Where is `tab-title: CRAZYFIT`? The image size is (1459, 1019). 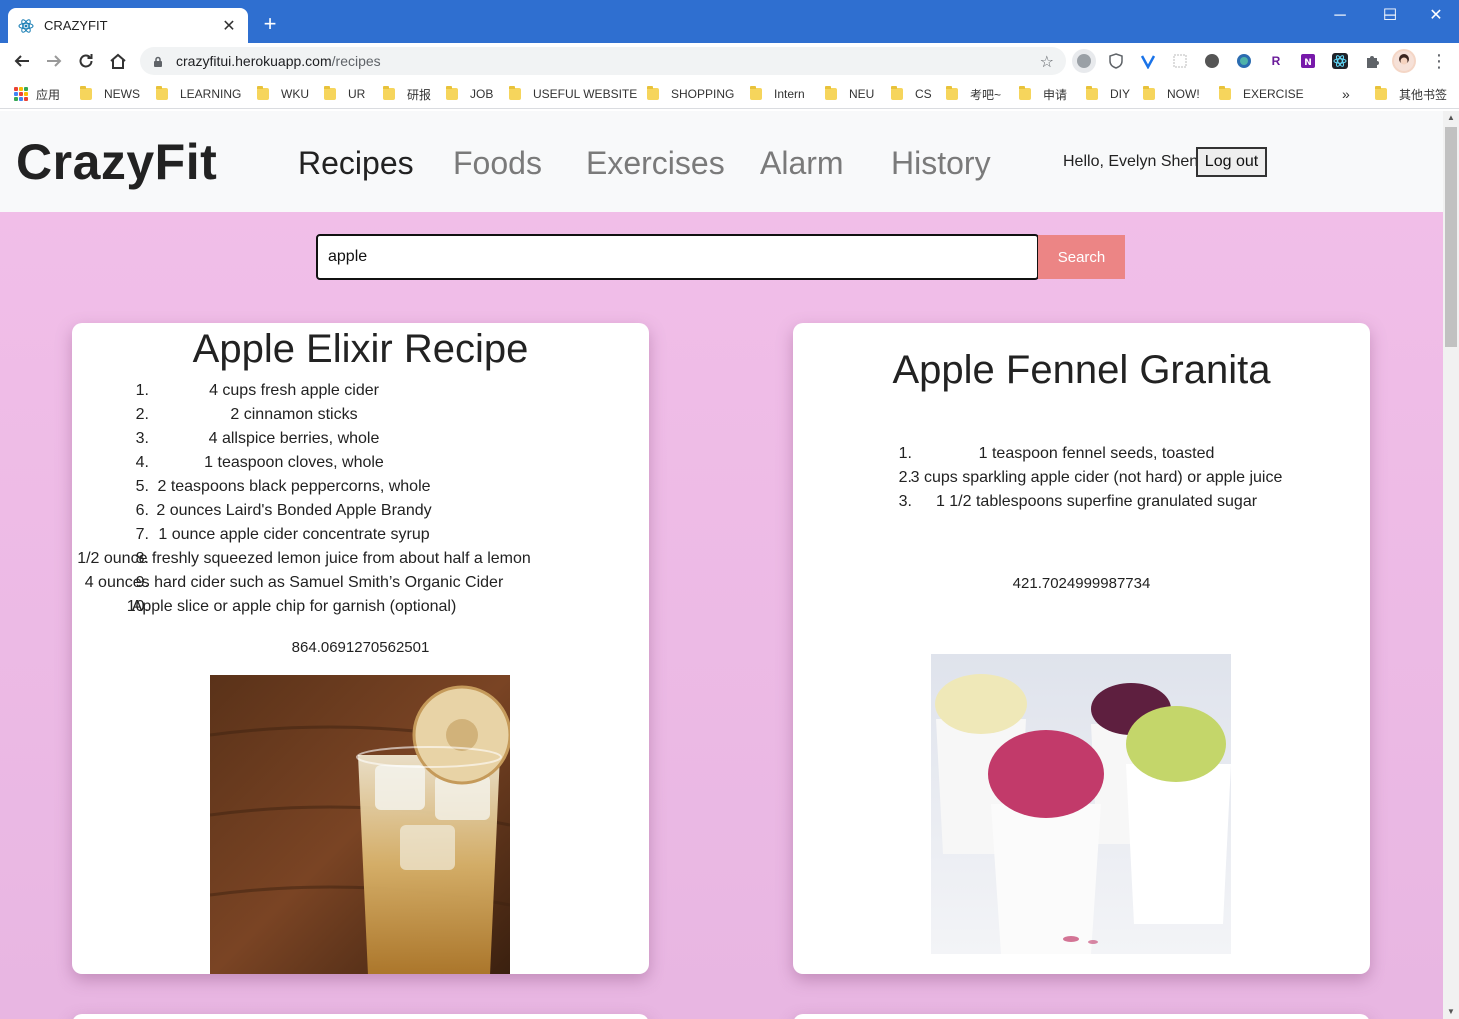 tab-title: CRAZYFIT is located at coordinates (76, 25).